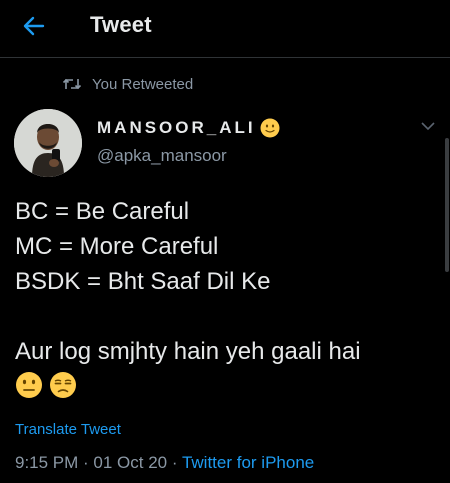 The height and width of the screenshot is (483, 450). Describe the element at coordinates (29, 385) in the screenshot. I see `neutral-face-icon` at that location.